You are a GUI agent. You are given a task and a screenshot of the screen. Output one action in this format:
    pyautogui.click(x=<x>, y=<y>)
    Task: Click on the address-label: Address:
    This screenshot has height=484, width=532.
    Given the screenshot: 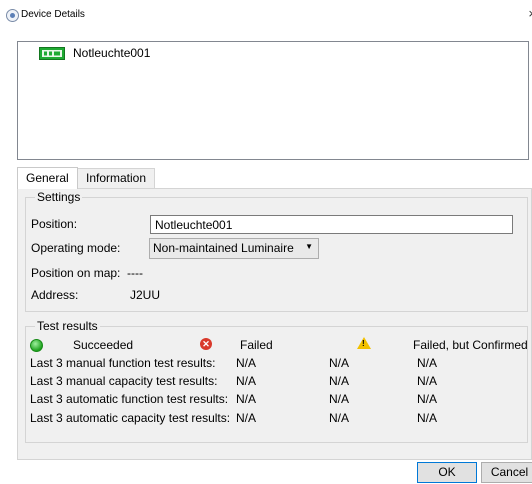 What is the action you would take?
    pyautogui.click(x=55, y=295)
    